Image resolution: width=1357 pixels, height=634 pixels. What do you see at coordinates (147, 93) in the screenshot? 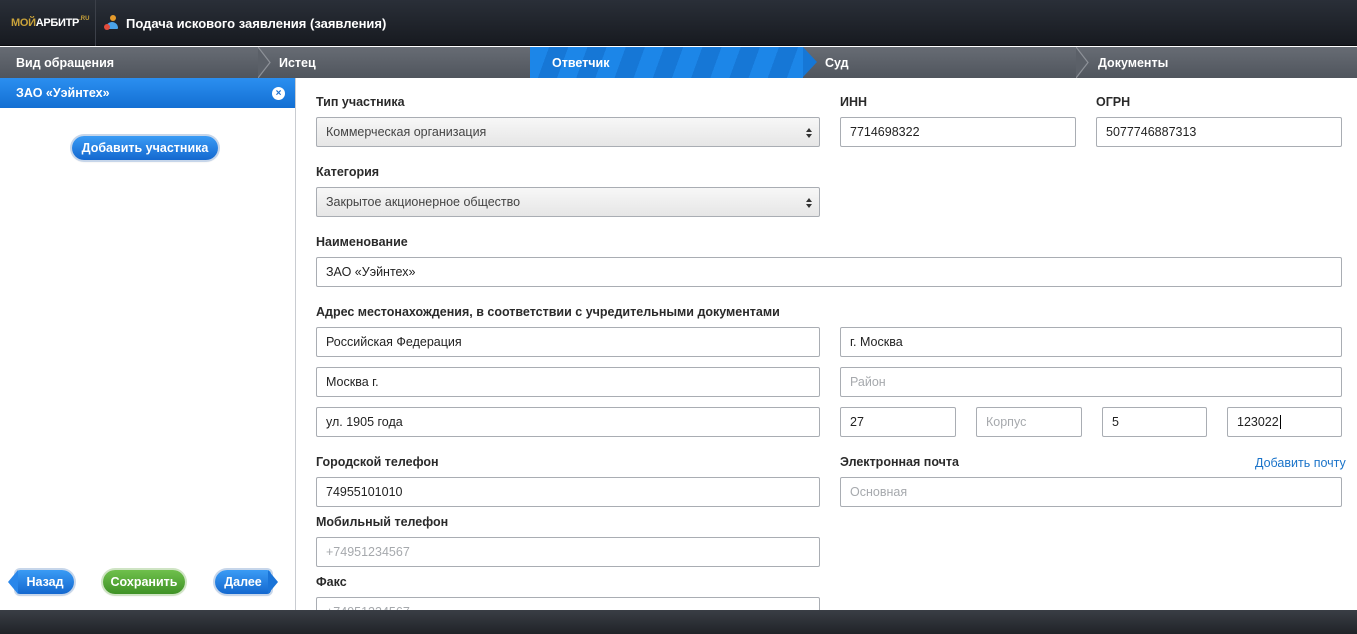
I see `participant-item: ЗАО «Уэйнтех» ×` at bounding box center [147, 93].